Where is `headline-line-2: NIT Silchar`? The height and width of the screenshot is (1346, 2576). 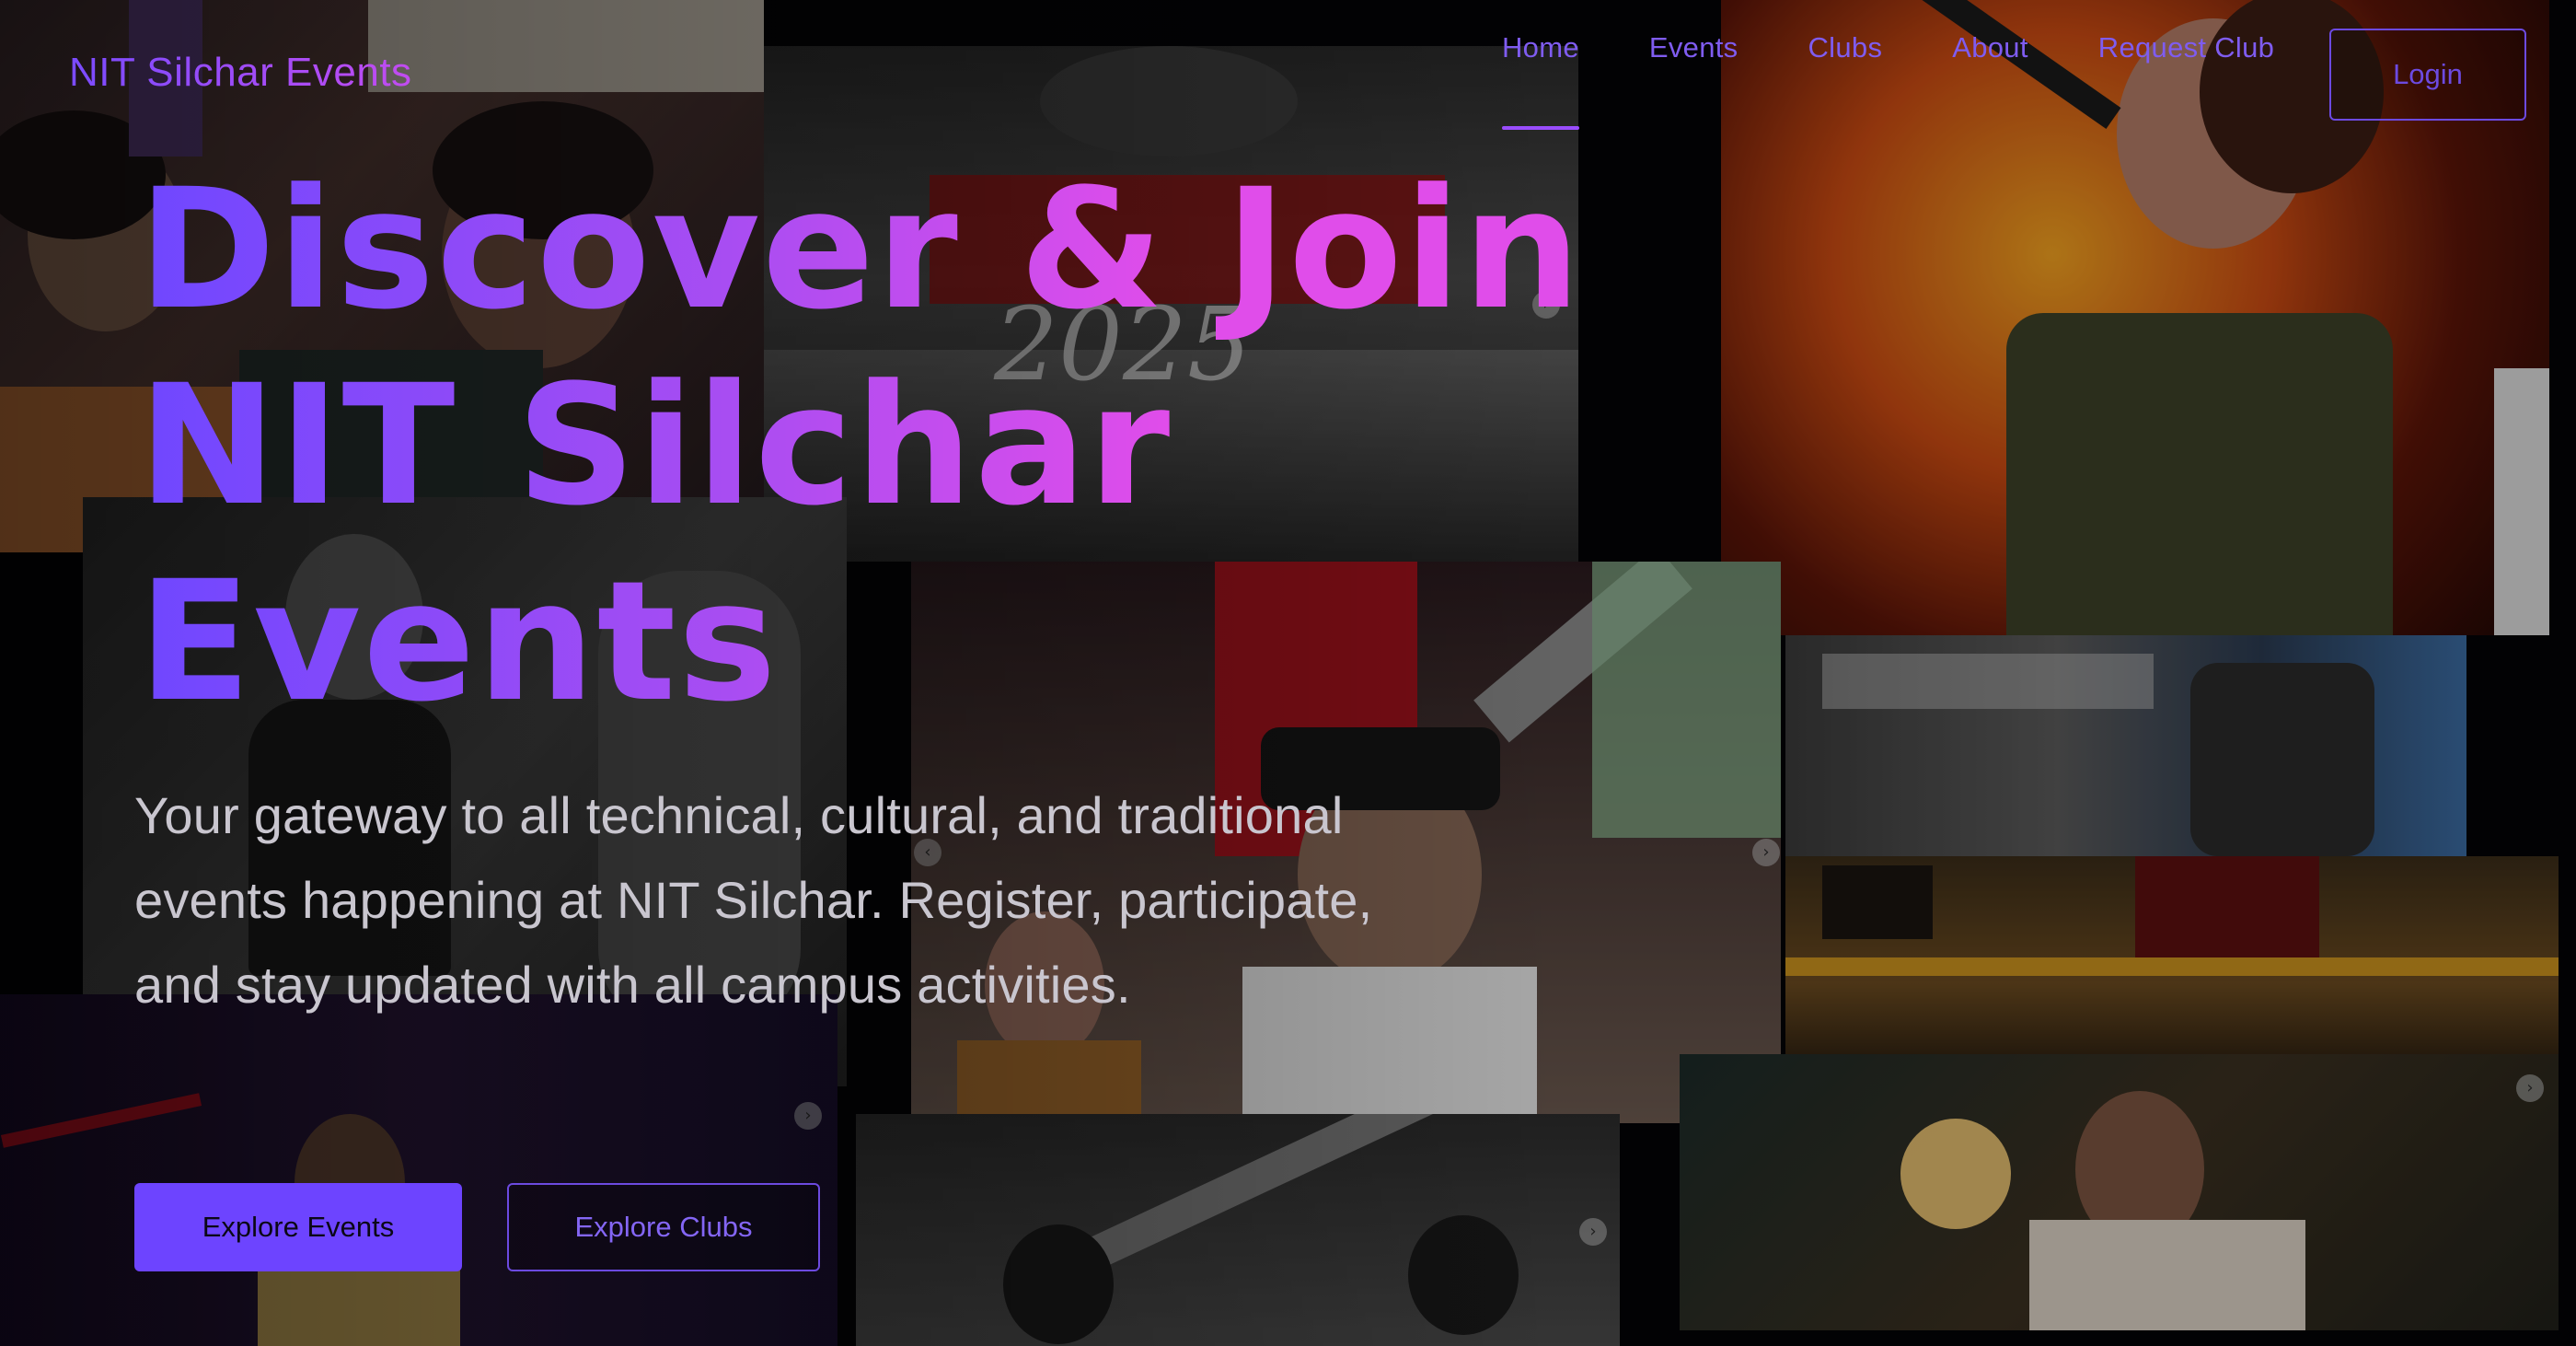 headline-line-2: NIT Silchar is located at coordinates (655, 446).